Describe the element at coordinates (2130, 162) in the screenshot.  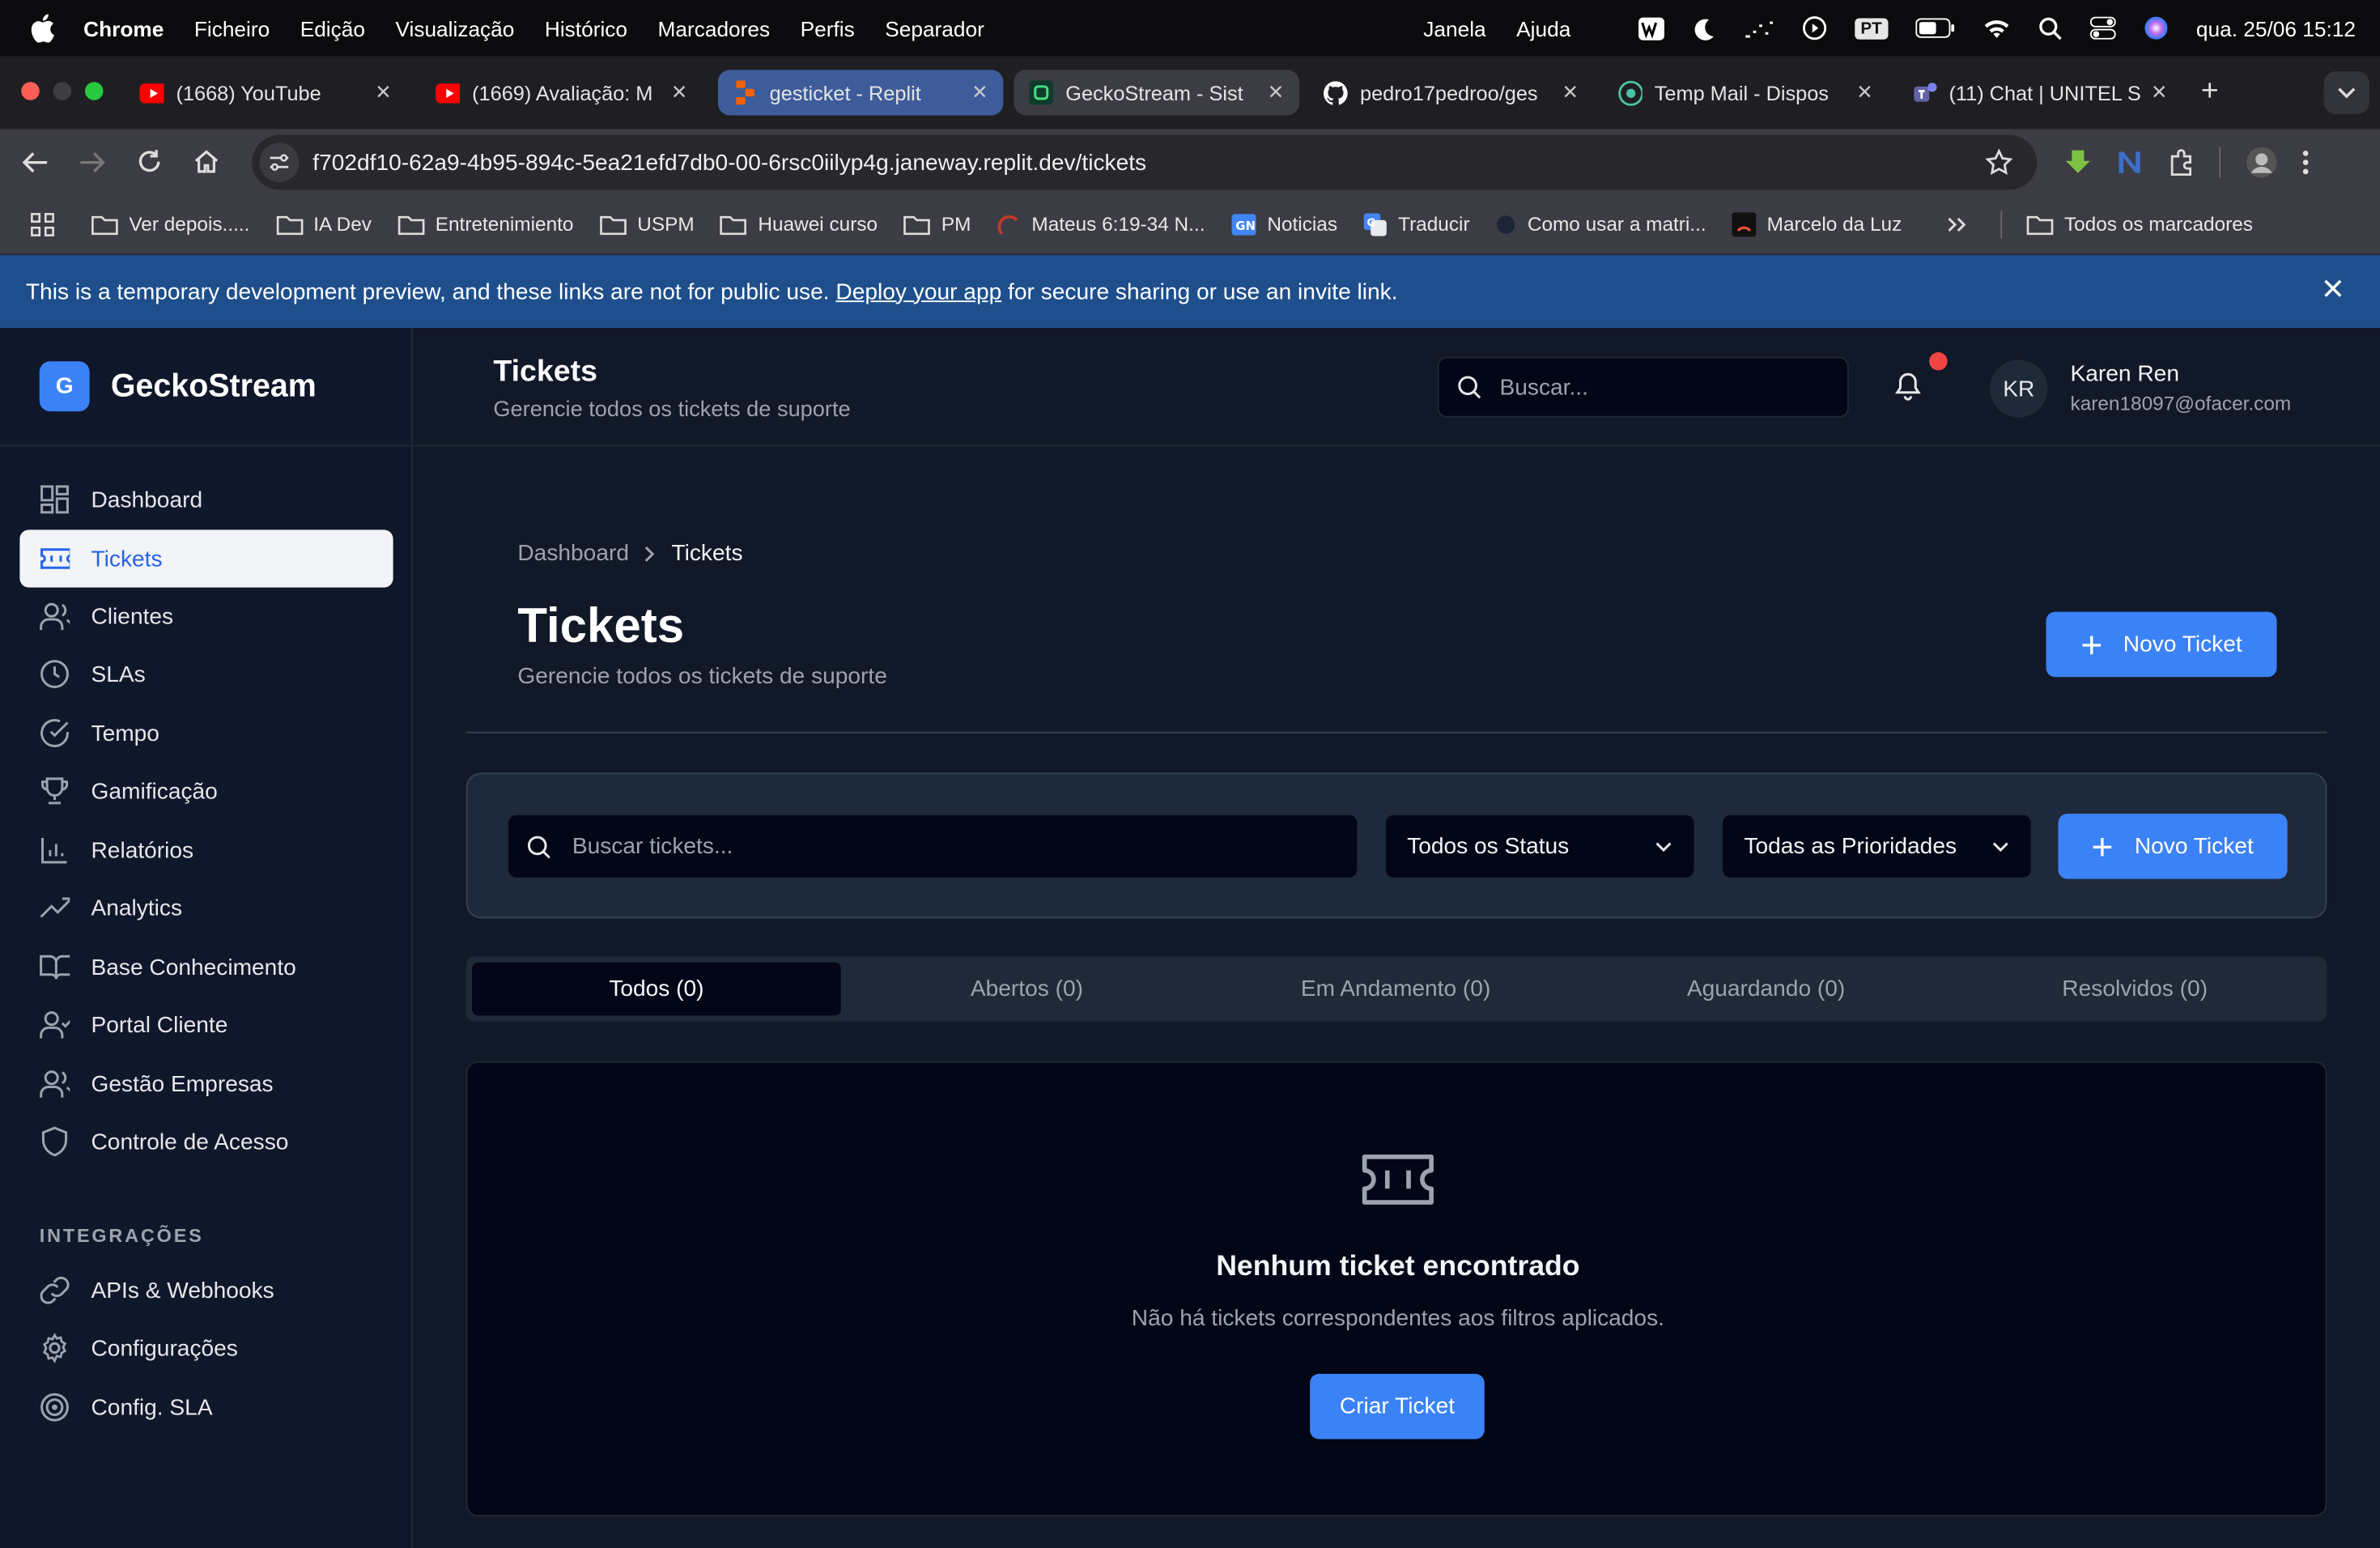
I see `n-extension-icon` at that location.